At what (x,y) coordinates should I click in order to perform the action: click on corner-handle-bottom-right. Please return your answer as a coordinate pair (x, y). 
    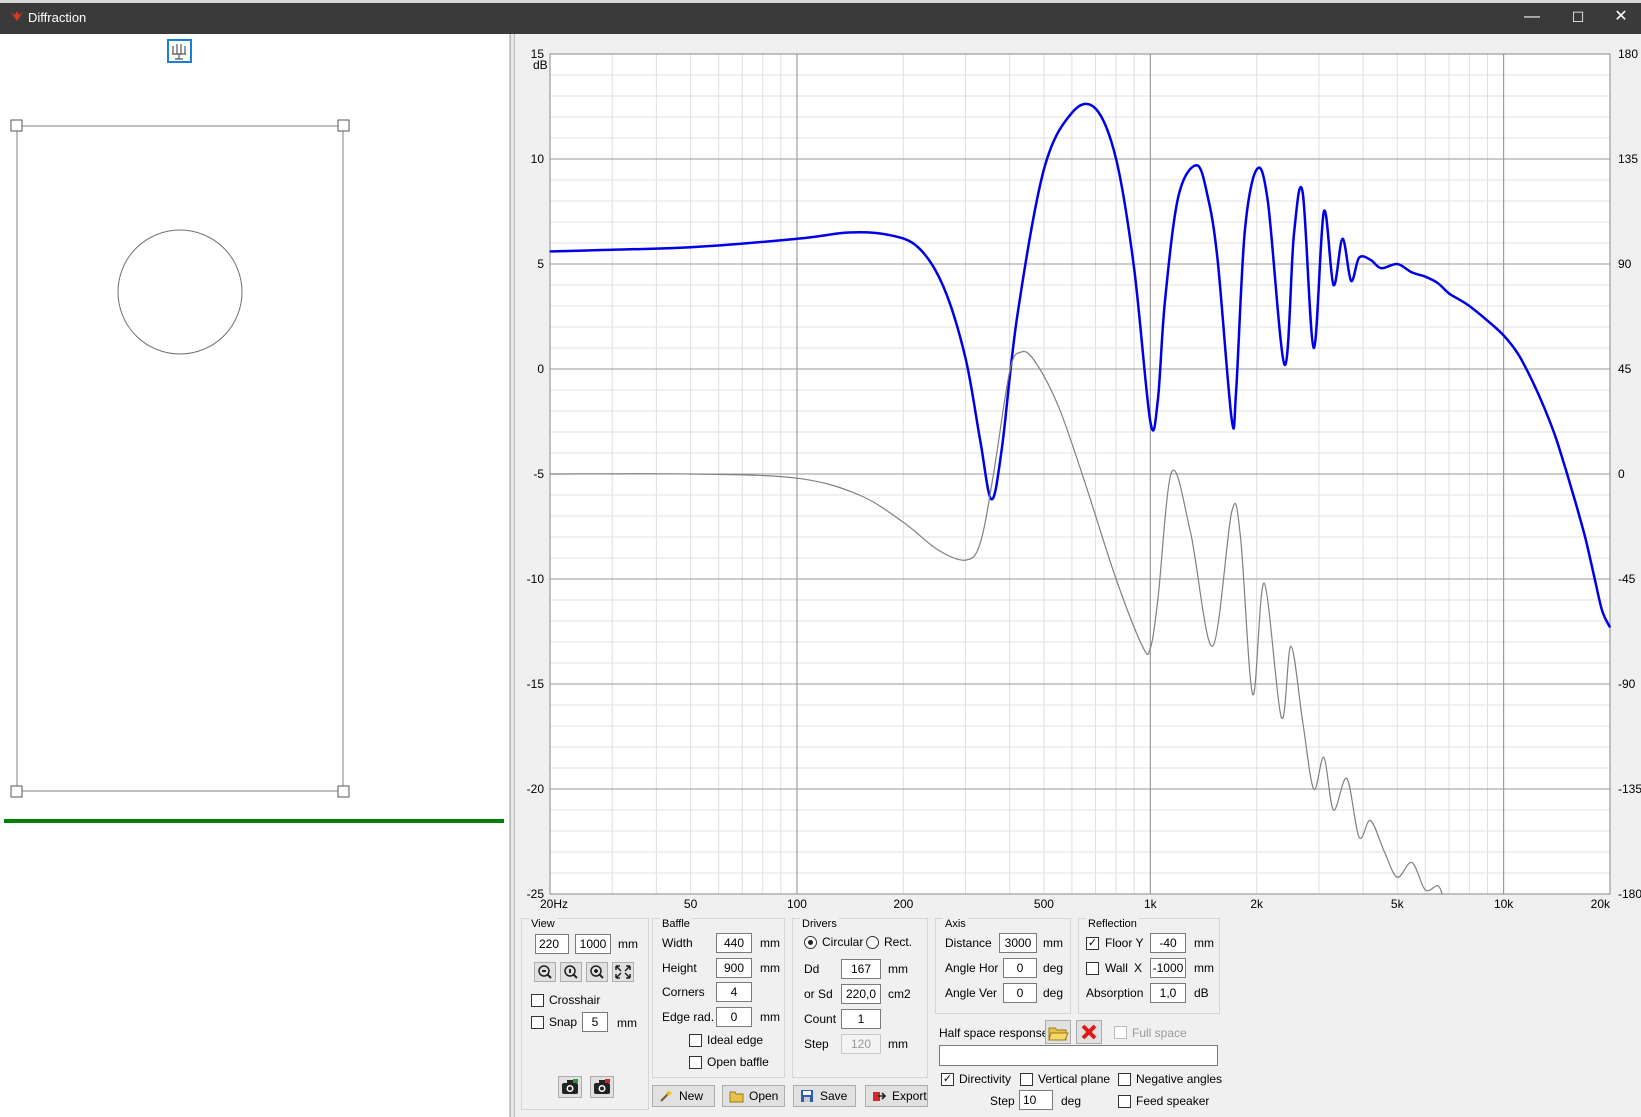
    Looking at the image, I should click on (343, 791).